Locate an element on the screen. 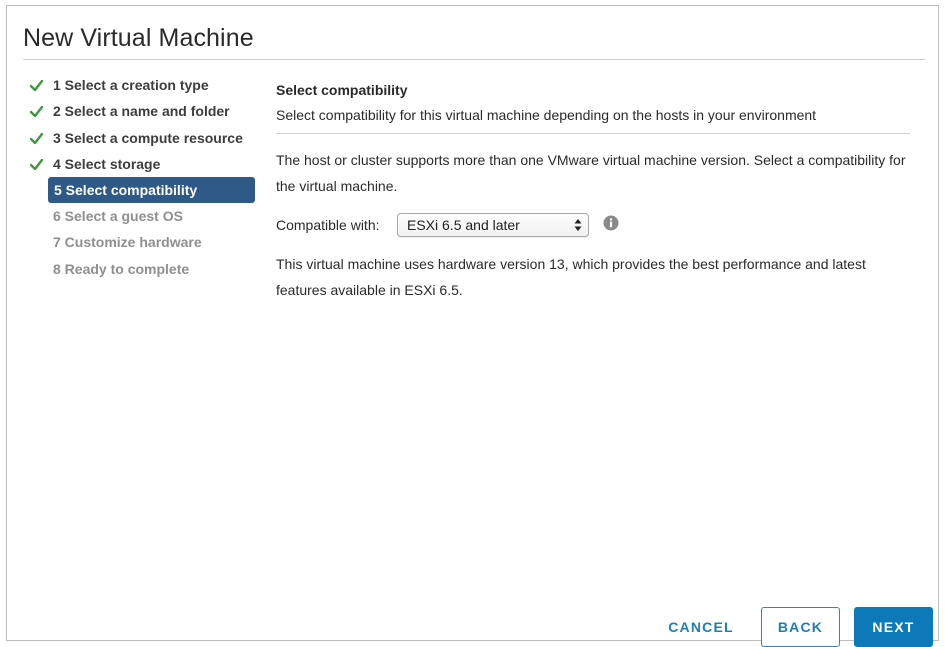  wizard-step-1: 1 Select a creation type is located at coordinates (142, 85).